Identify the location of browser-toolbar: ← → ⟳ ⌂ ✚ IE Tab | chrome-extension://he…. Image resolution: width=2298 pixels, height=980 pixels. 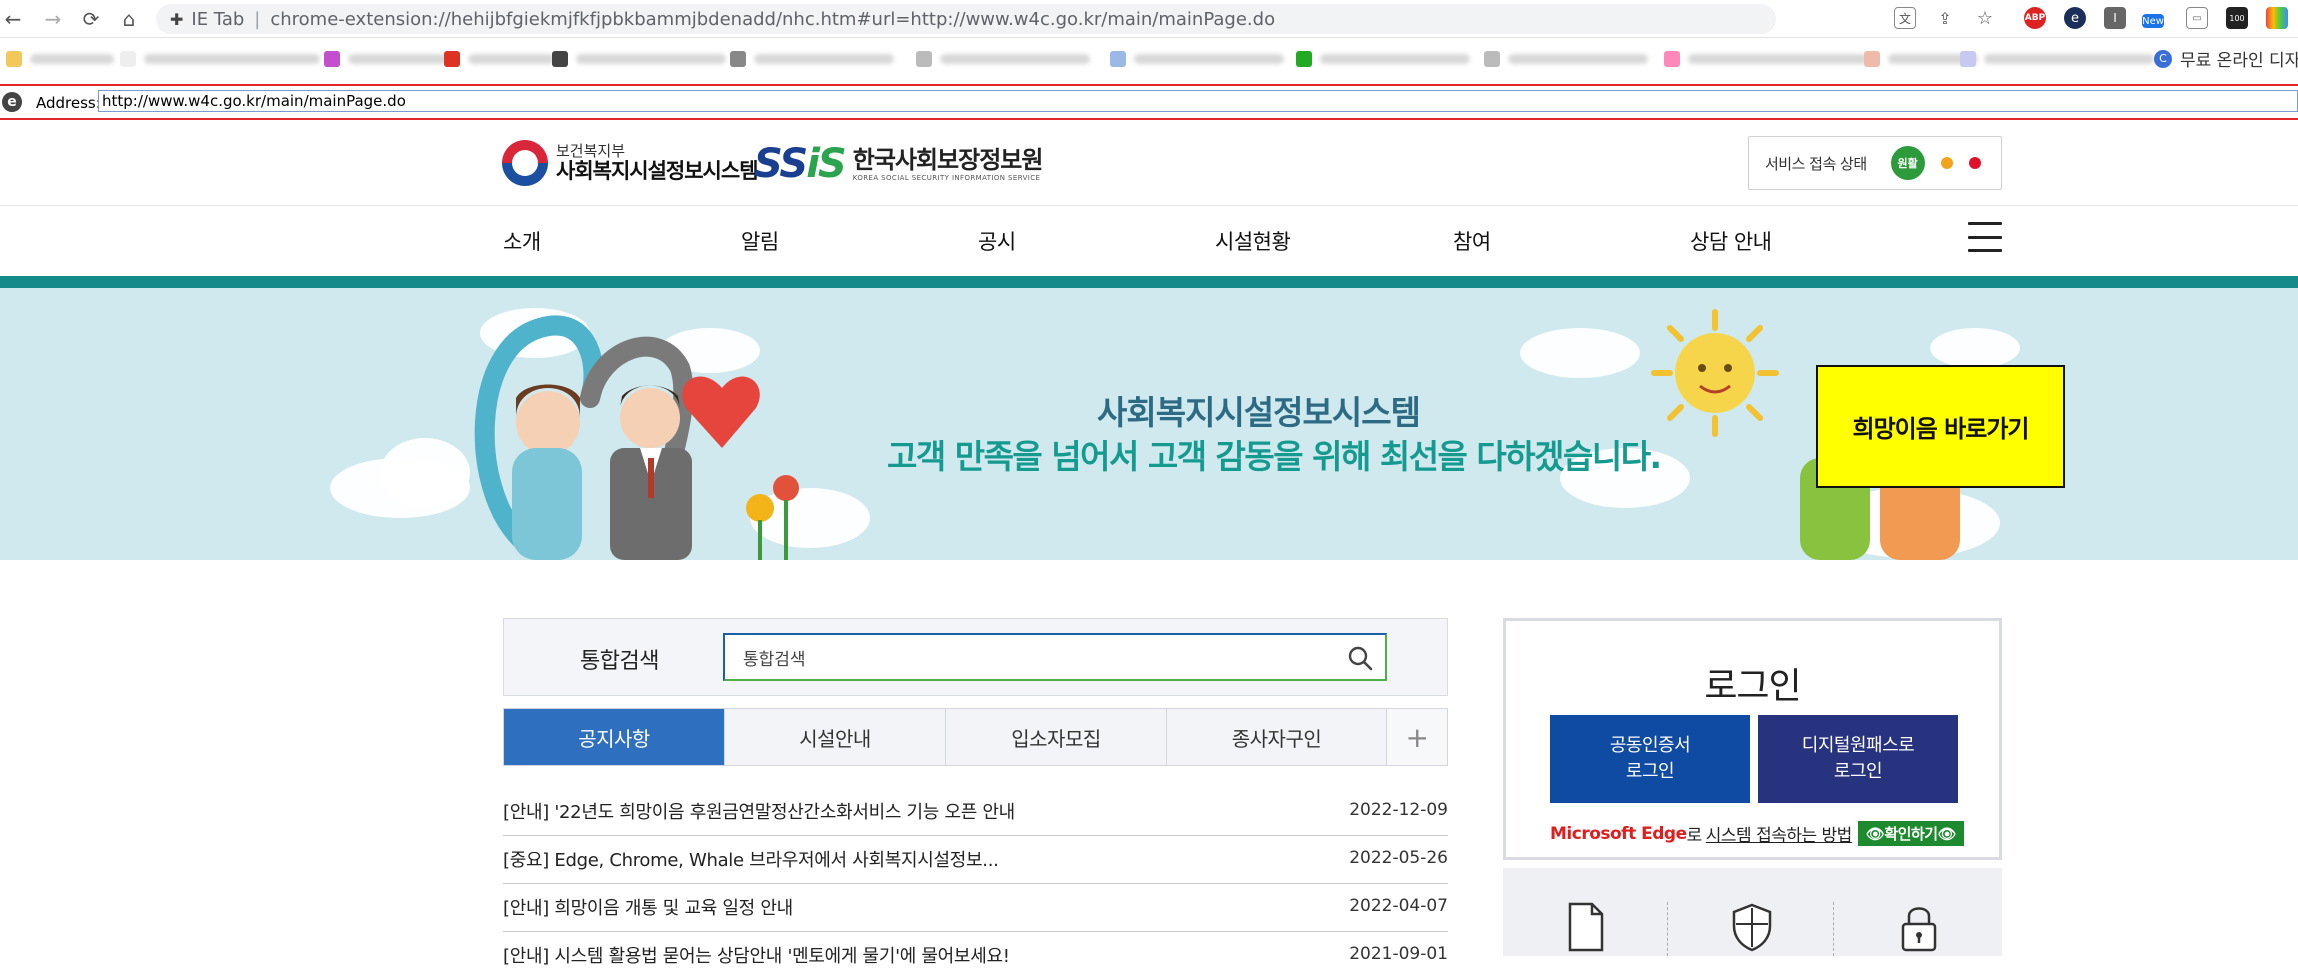
(1149, 19).